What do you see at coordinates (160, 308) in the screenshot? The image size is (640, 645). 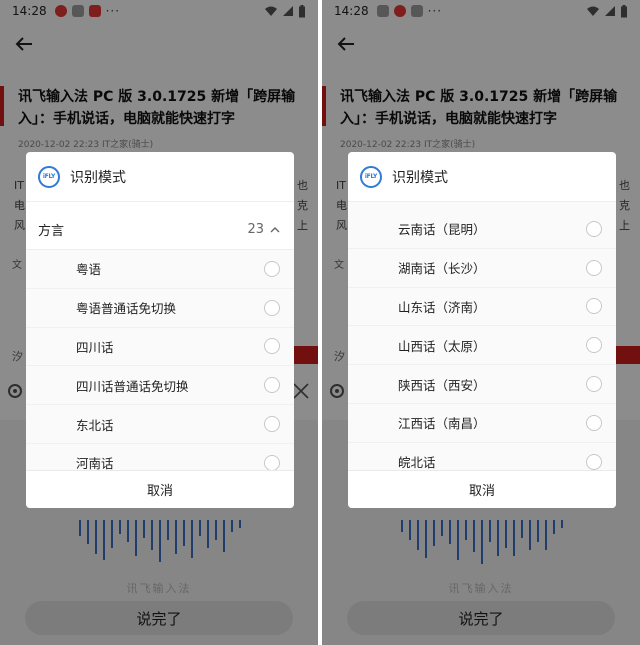 I see `list-item: 粤语普通话免切换` at bounding box center [160, 308].